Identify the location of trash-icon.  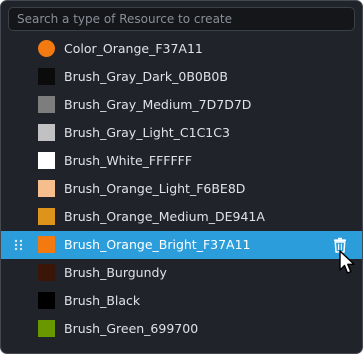
(340, 245).